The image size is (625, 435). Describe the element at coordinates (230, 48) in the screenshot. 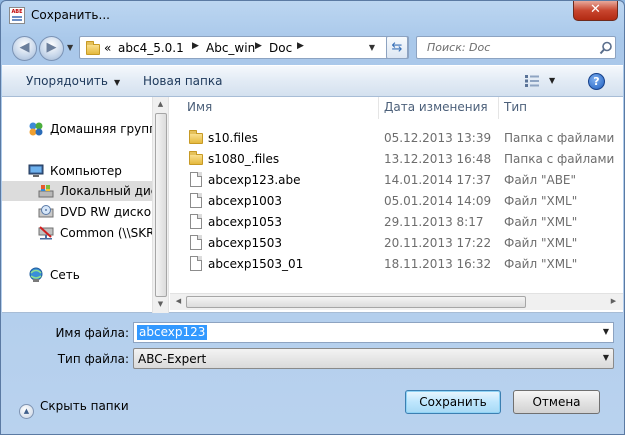

I see `breadcrumb-item: Abc_win` at that location.